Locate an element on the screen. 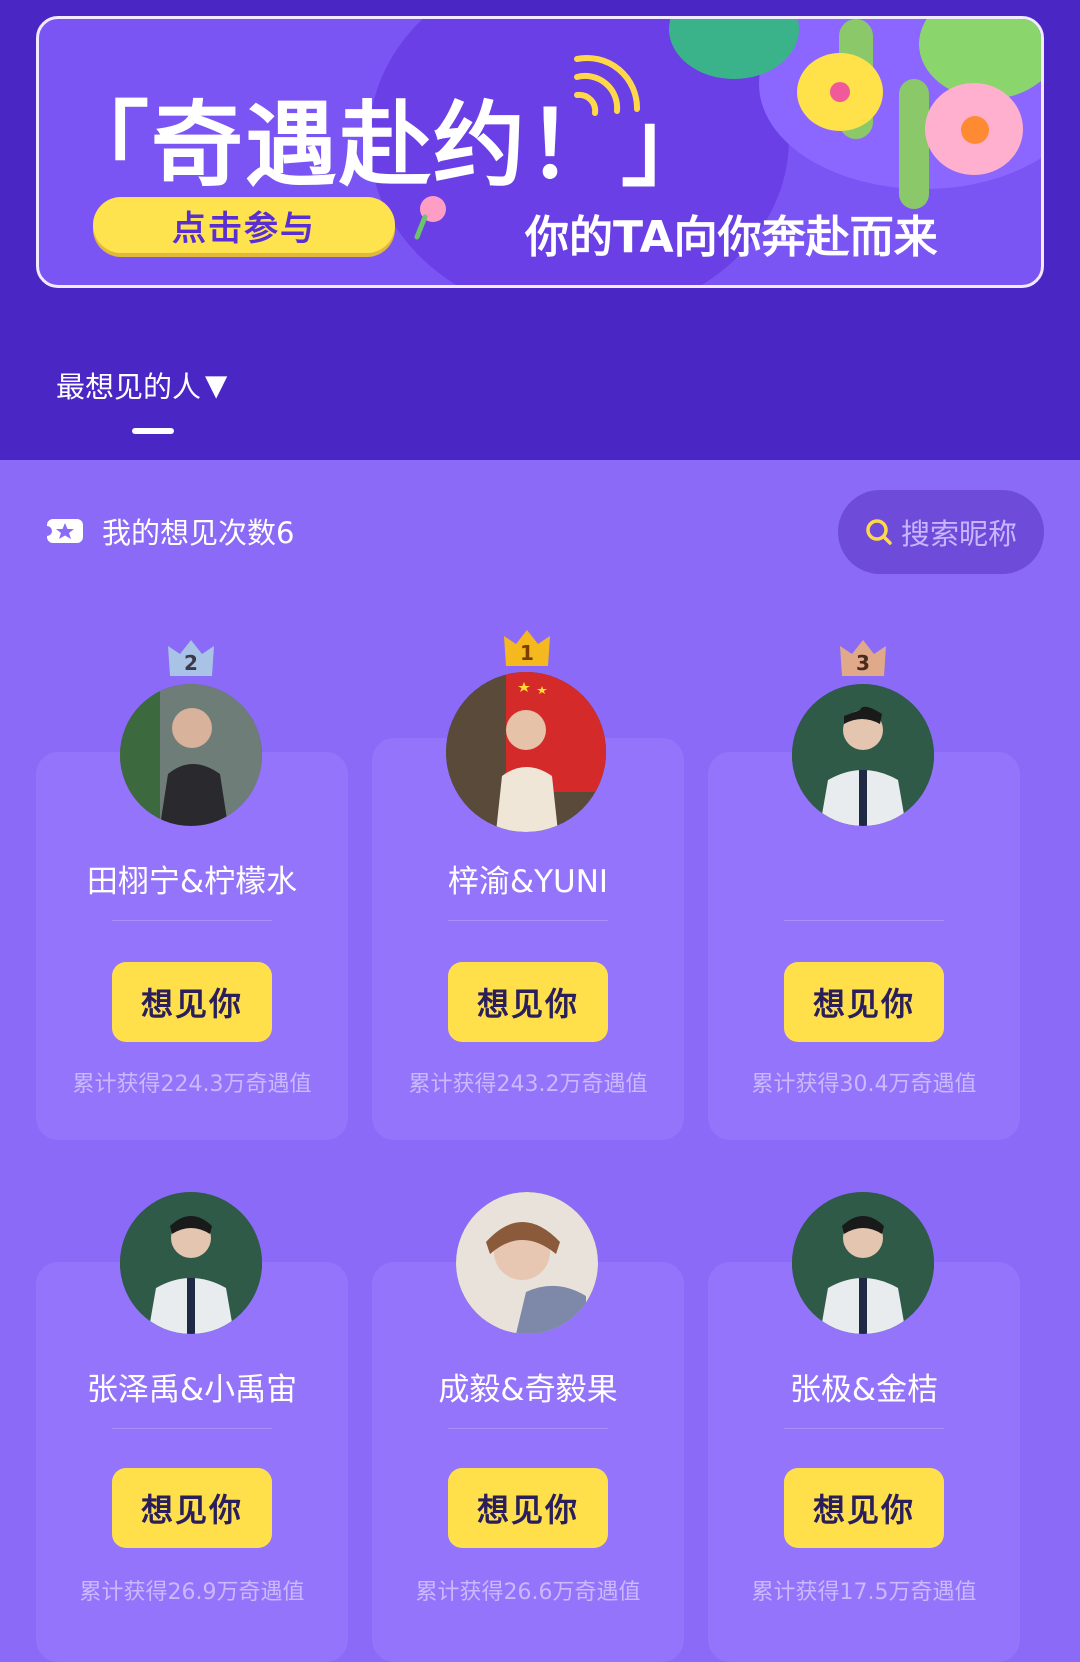 This screenshot has width=1080, height=1662. tab-label: 最想见的人 is located at coordinates (129, 387).